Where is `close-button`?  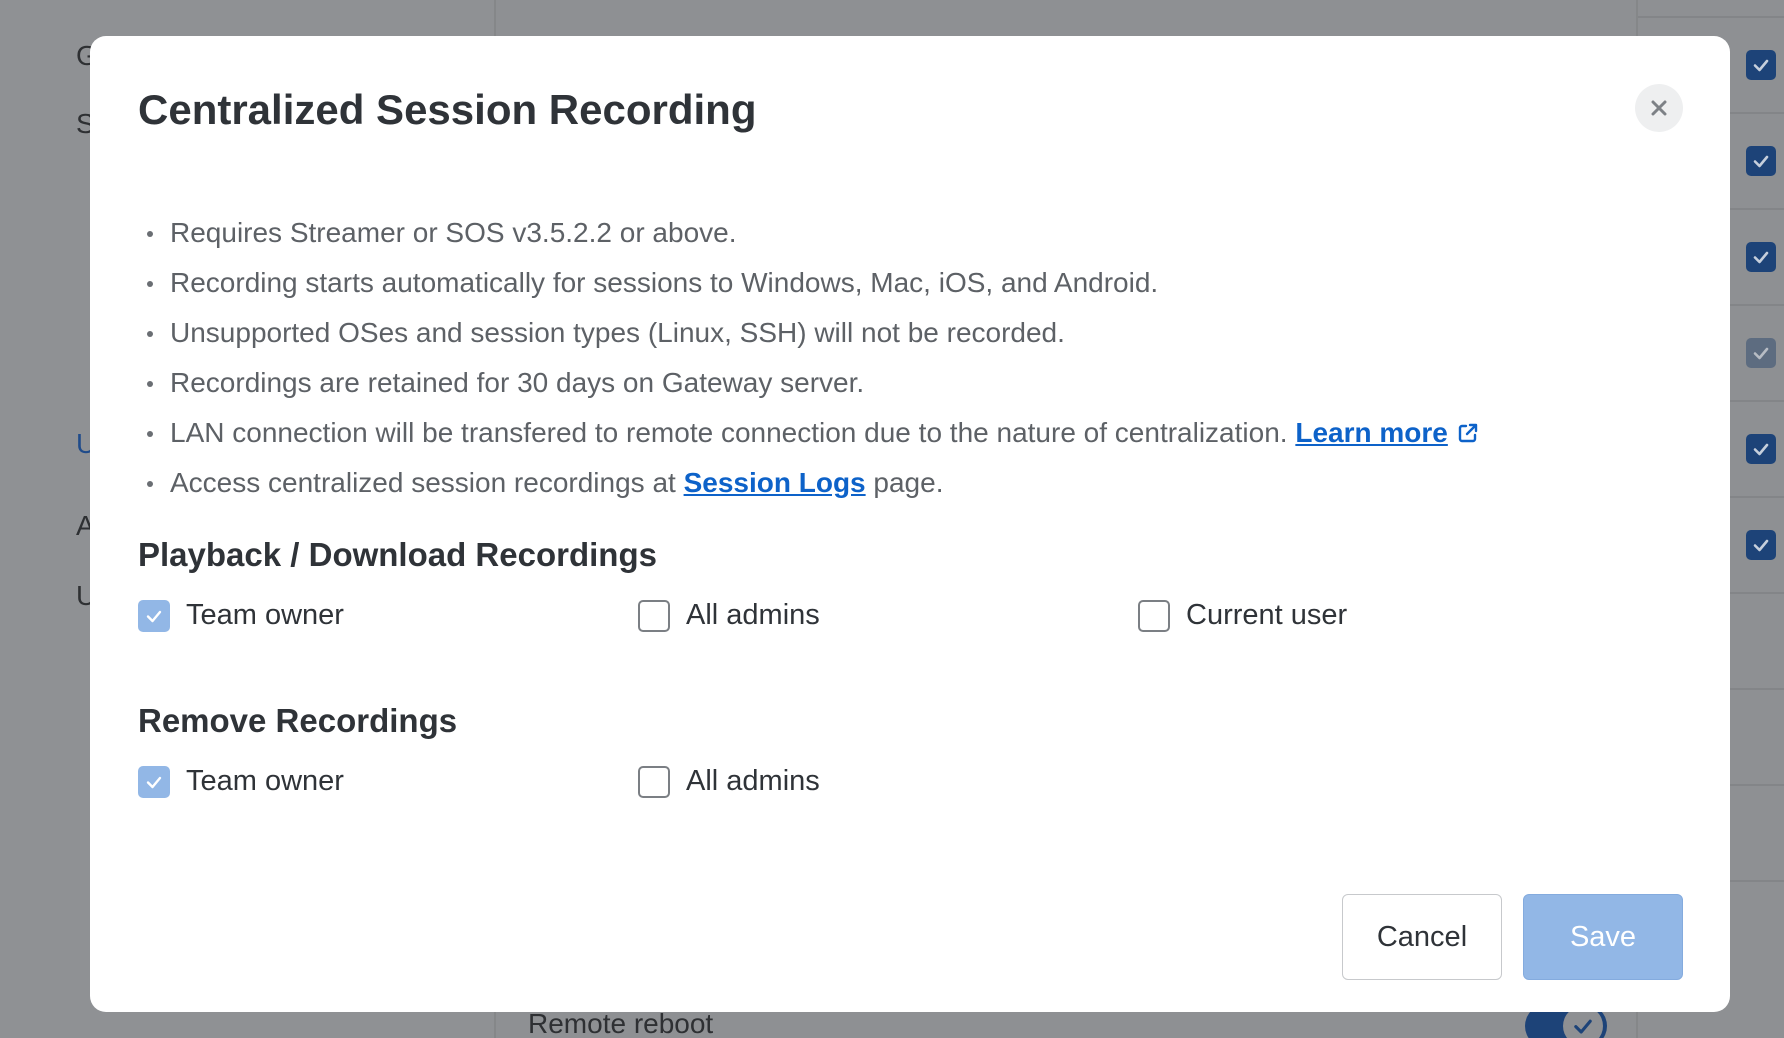 close-button is located at coordinates (1659, 108).